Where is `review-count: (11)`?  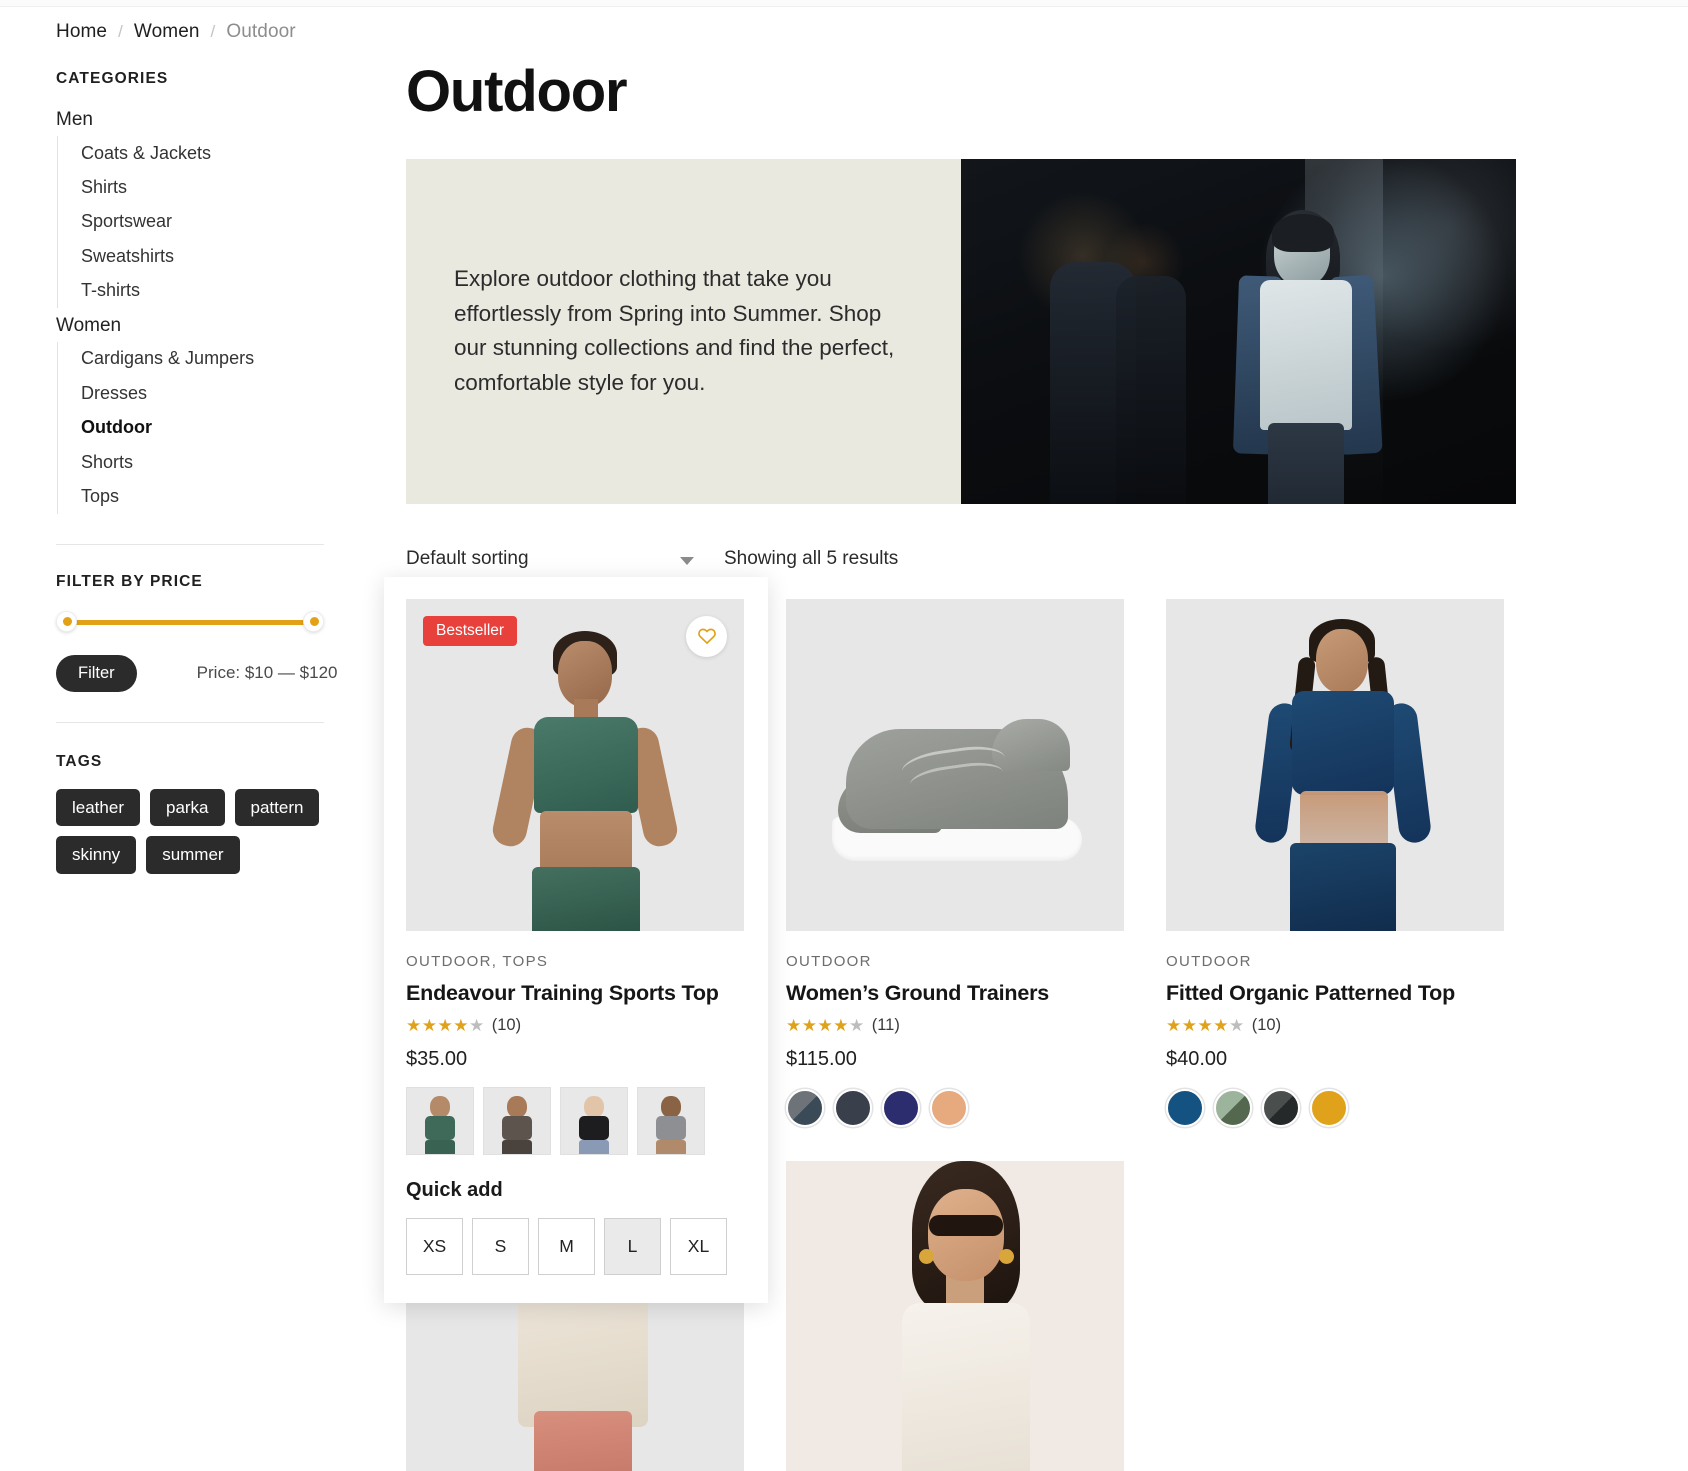
review-count: (11) is located at coordinates (885, 1024).